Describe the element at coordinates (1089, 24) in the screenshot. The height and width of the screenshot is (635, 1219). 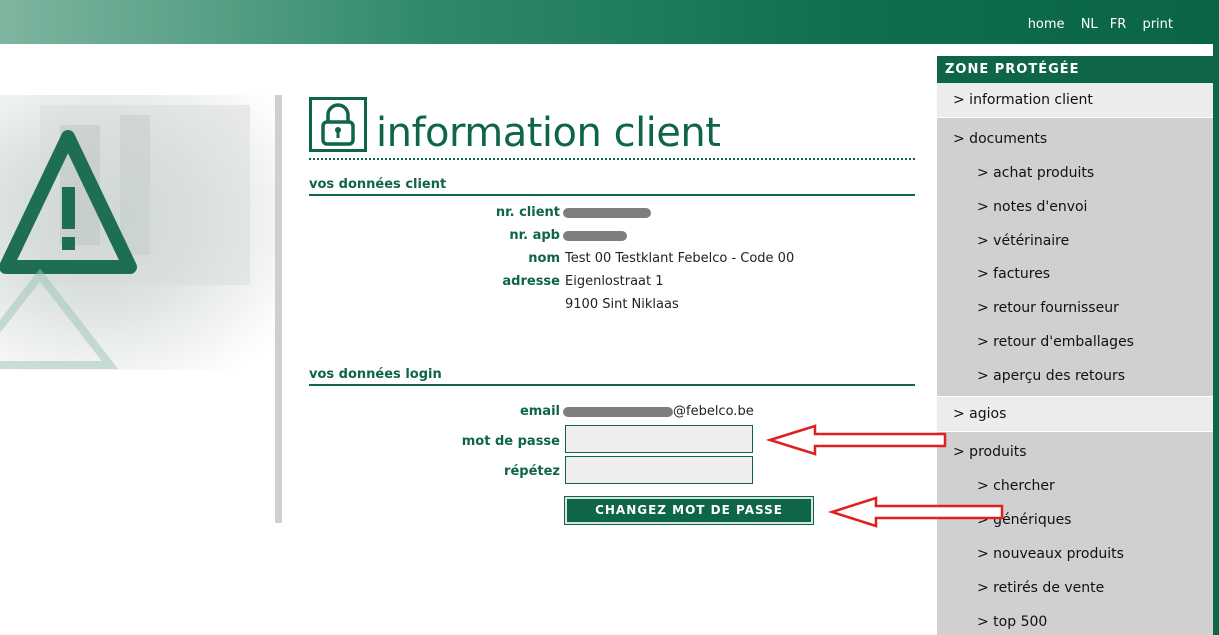
I see `nl-language-link: NL` at that location.